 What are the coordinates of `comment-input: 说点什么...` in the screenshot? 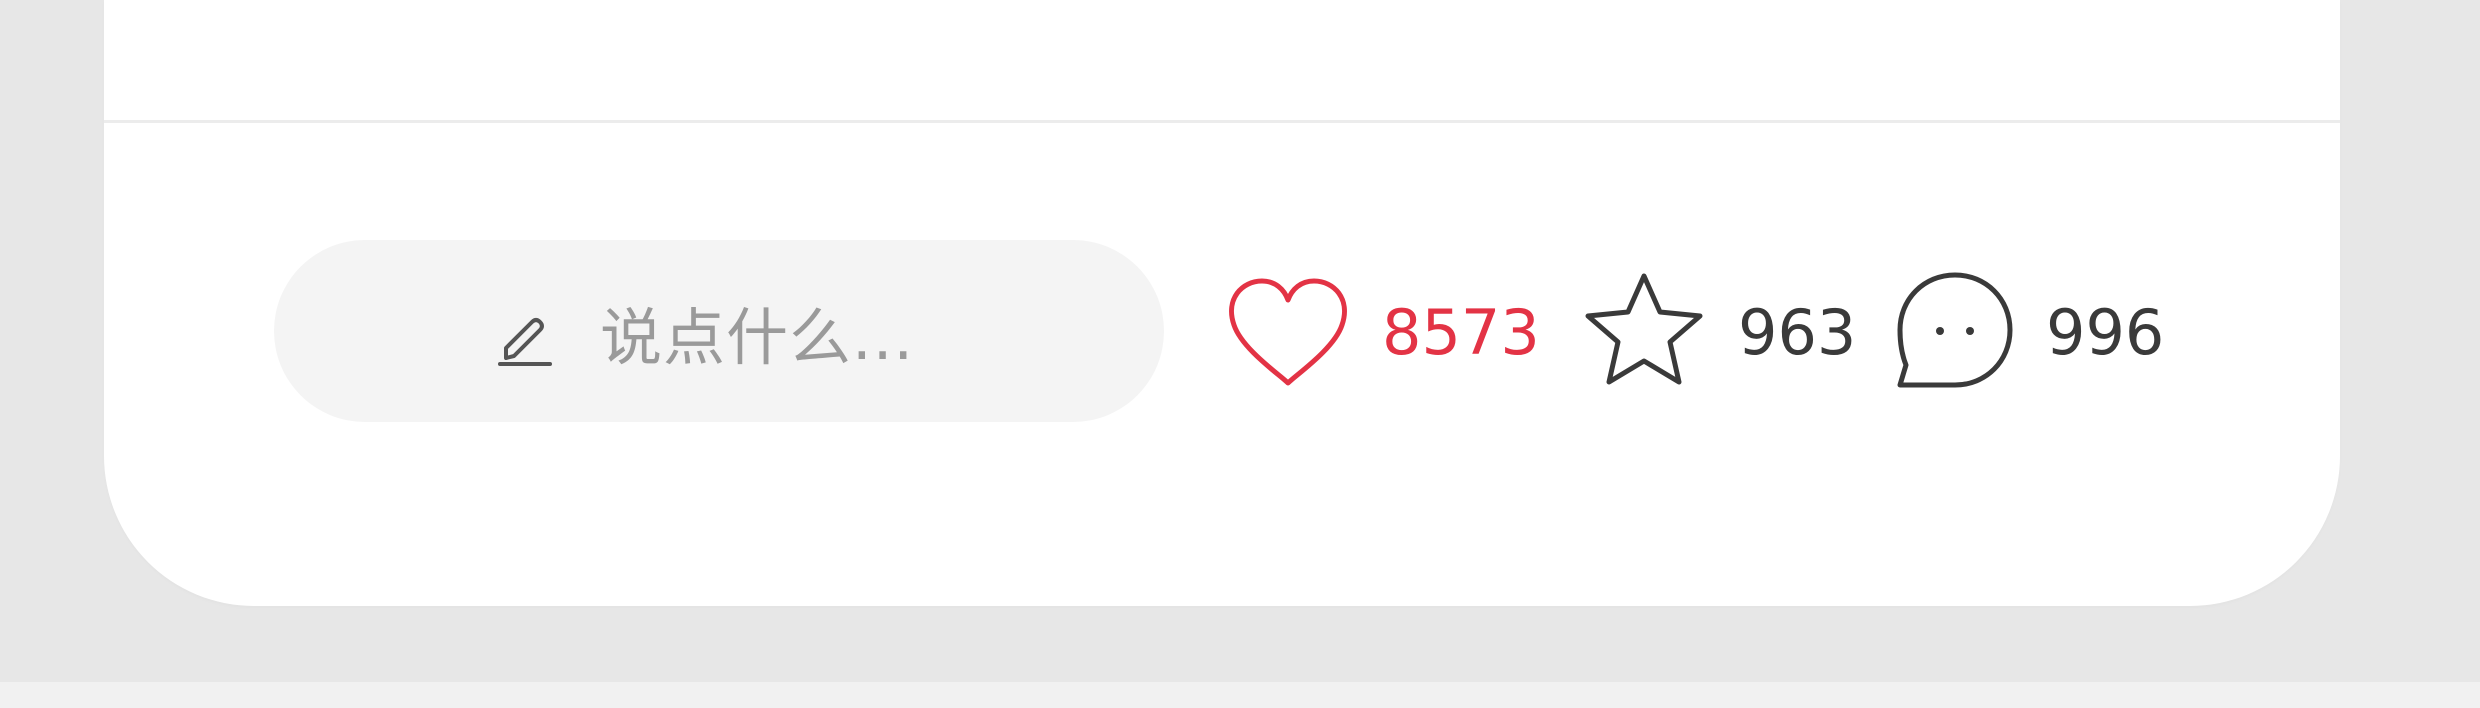 It's located at (719, 331).